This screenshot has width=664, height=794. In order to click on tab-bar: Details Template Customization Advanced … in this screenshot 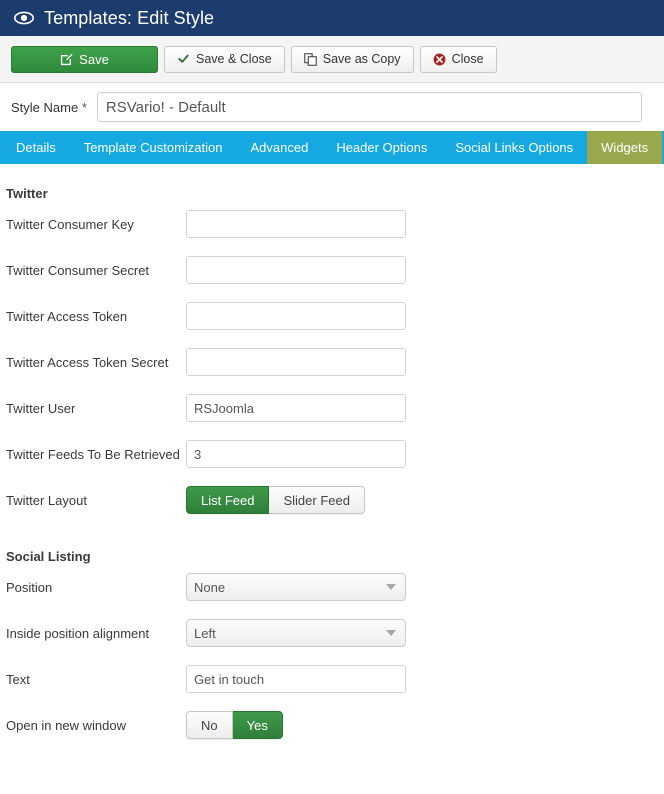, I will do `click(332, 147)`.